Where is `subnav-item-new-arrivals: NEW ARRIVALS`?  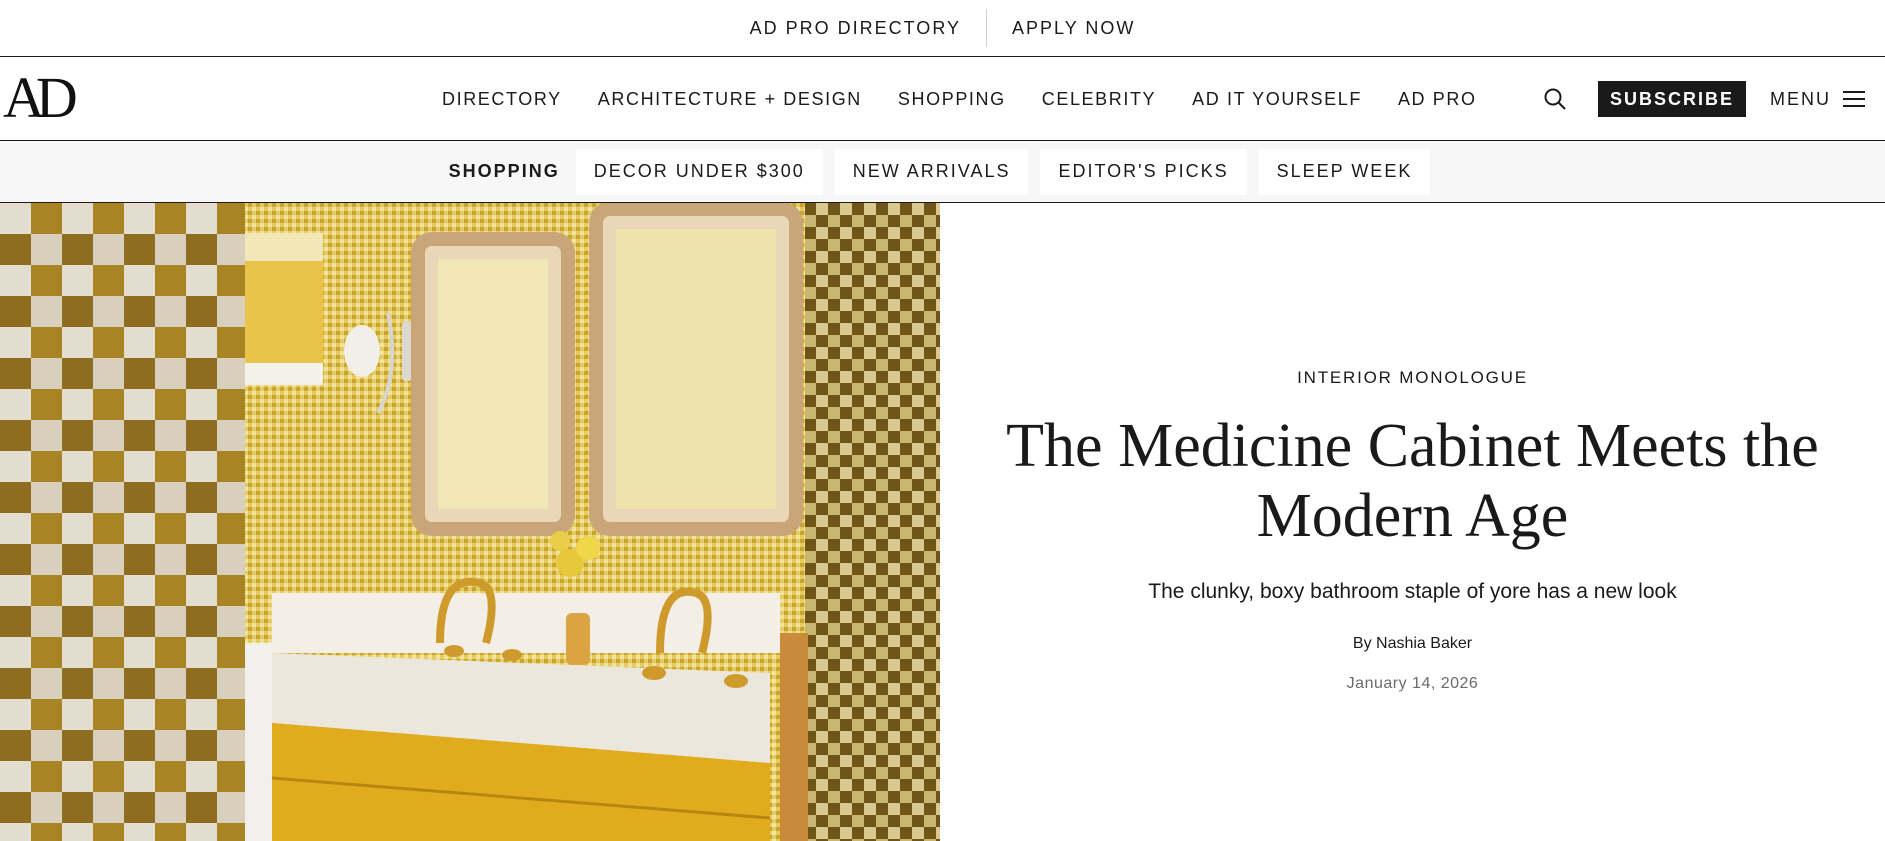
subnav-item-new-arrivals: NEW ARRIVALS is located at coordinates (931, 171).